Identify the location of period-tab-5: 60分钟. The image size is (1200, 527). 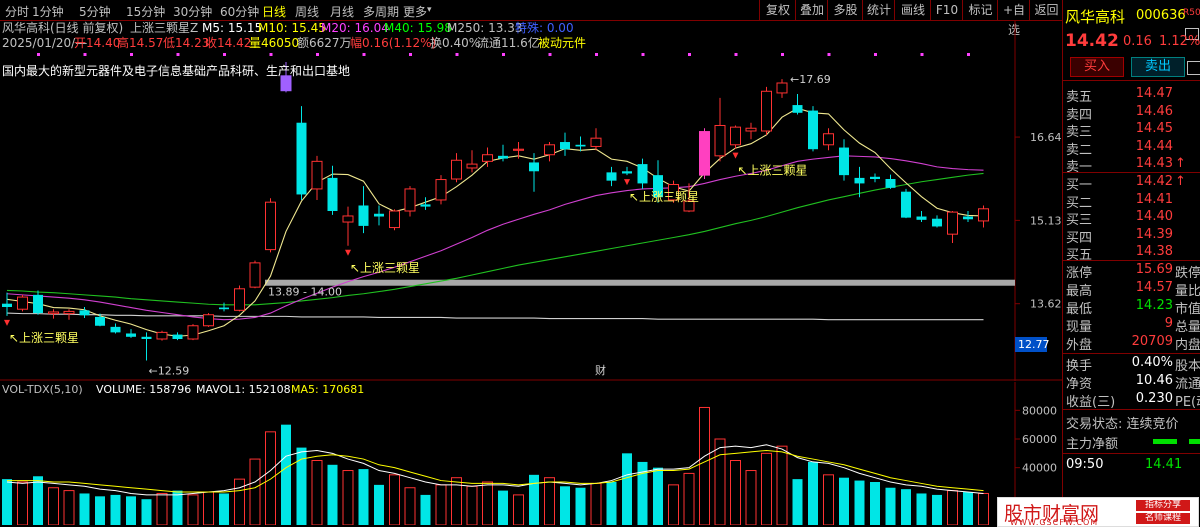
(239, 11).